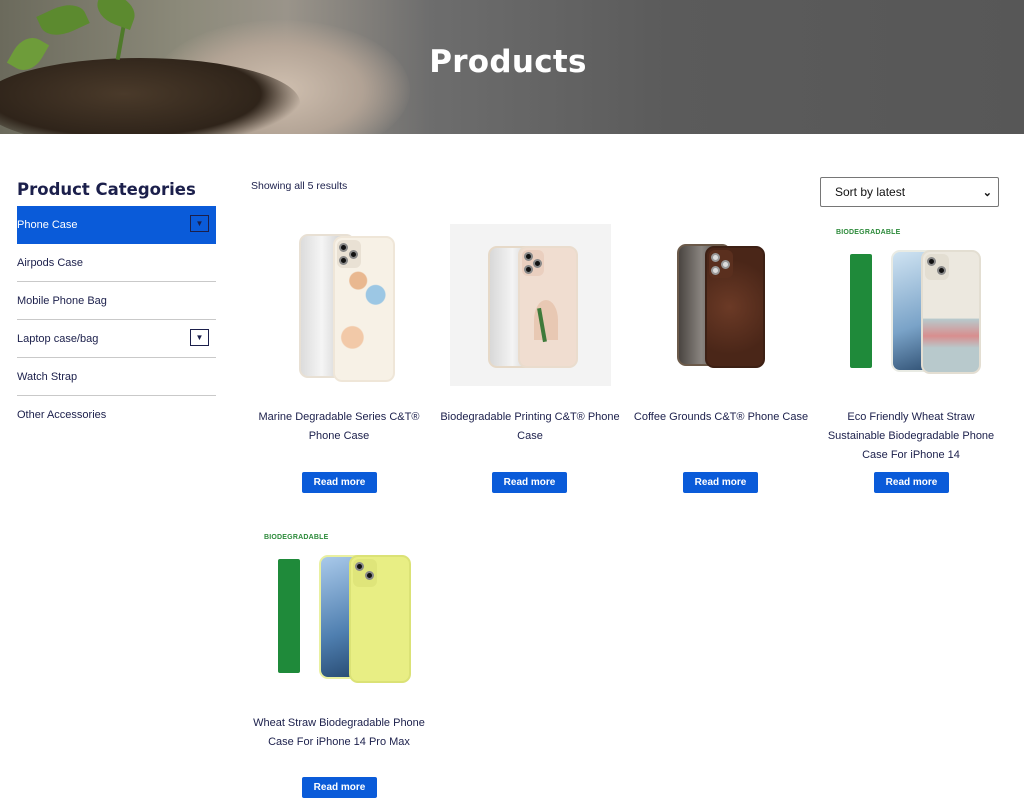 This screenshot has width=1024, height=808. Describe the element at coordinates (339, 427) in the screenshot. I see `product-title: Marine Degradable Series C&T® Phone Case` at that location.